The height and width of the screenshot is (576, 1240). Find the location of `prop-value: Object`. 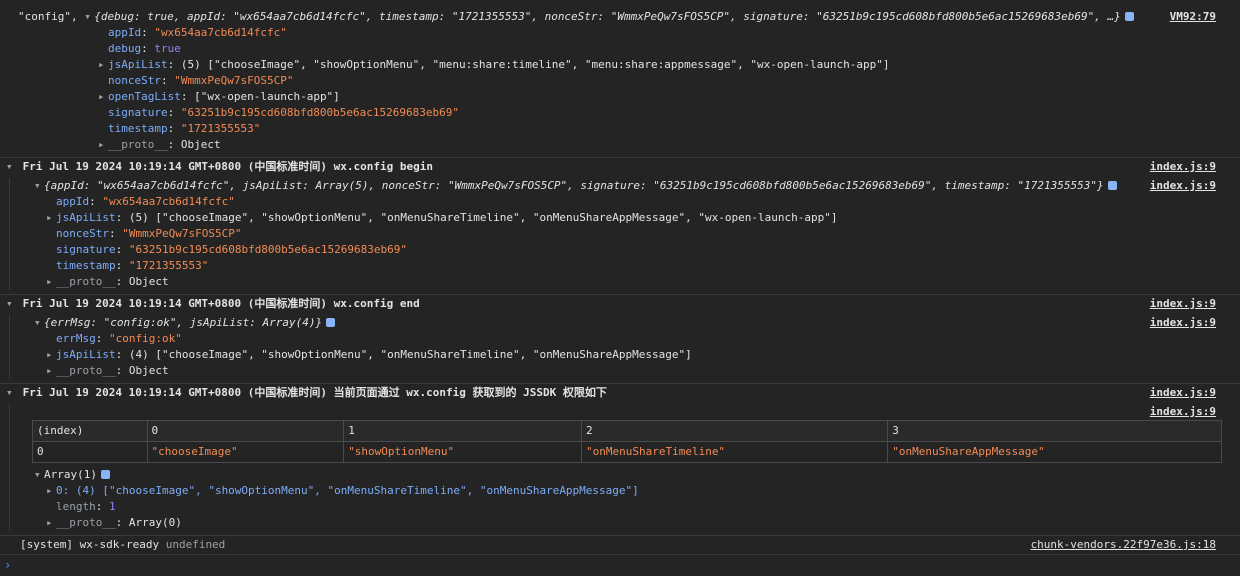

prop-value: Object is located at coordinates (148, 370).